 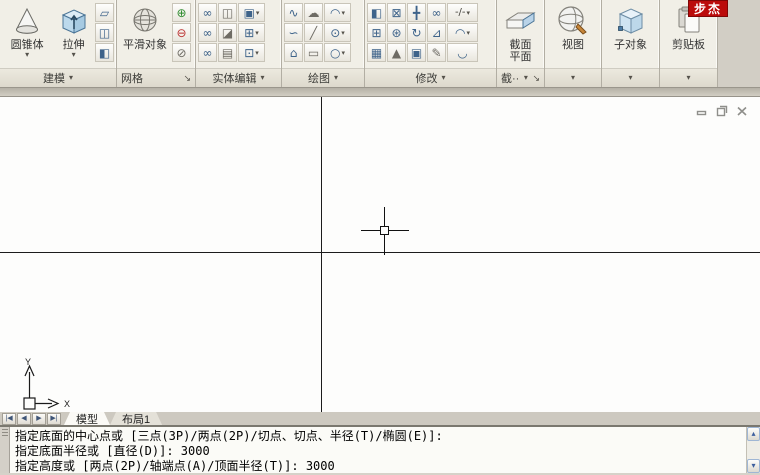 I want to click on view-button: 视图, so click(x=573, y=27).